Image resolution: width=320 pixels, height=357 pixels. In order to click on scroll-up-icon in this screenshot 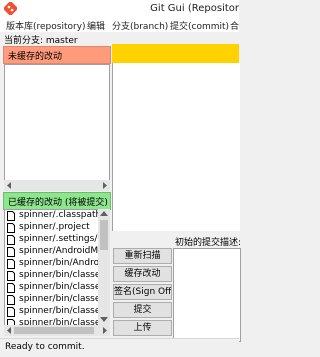, I will do `click(104, 213)`.